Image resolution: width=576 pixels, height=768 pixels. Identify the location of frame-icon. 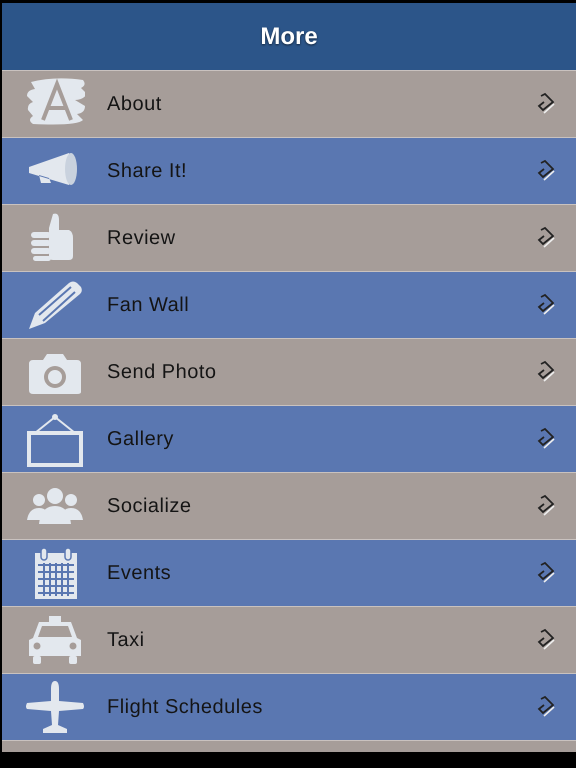
(54, 439).